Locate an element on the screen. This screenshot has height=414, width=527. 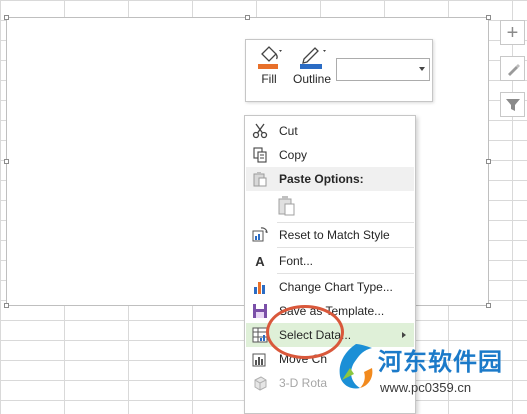
save-template-icon is located at coordinates (260, 311).